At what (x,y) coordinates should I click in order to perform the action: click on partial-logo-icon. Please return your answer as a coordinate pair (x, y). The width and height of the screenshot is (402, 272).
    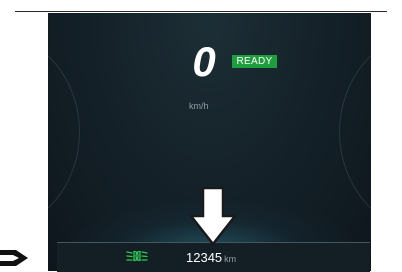
    Looking at the image, I should click on (14, 258).